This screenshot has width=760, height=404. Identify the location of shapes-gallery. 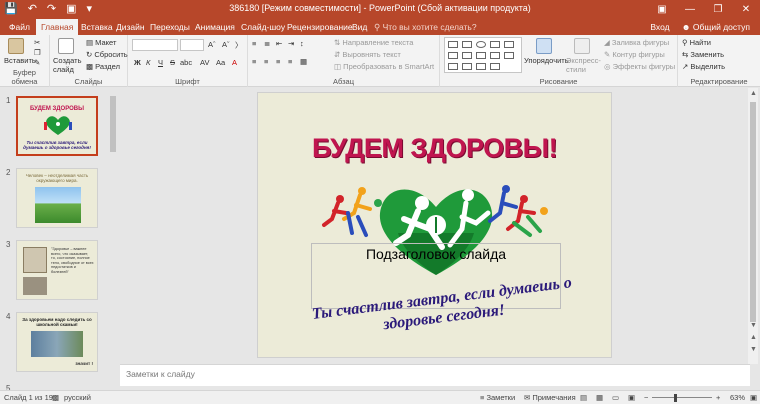
(483, 55).